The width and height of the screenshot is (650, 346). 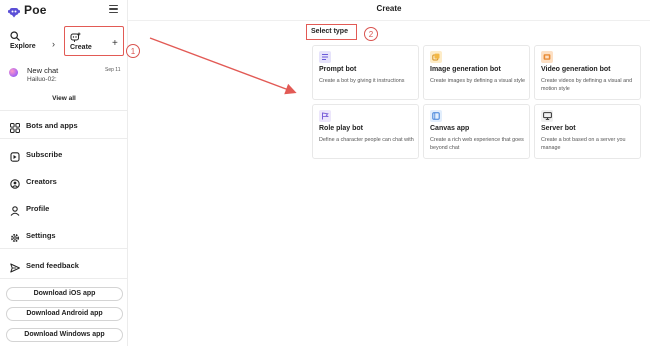 What do you see at coordinates (465, 69) in the screenshot?
I see `card-title: Image generation bot` at bounding box center [465, 69].